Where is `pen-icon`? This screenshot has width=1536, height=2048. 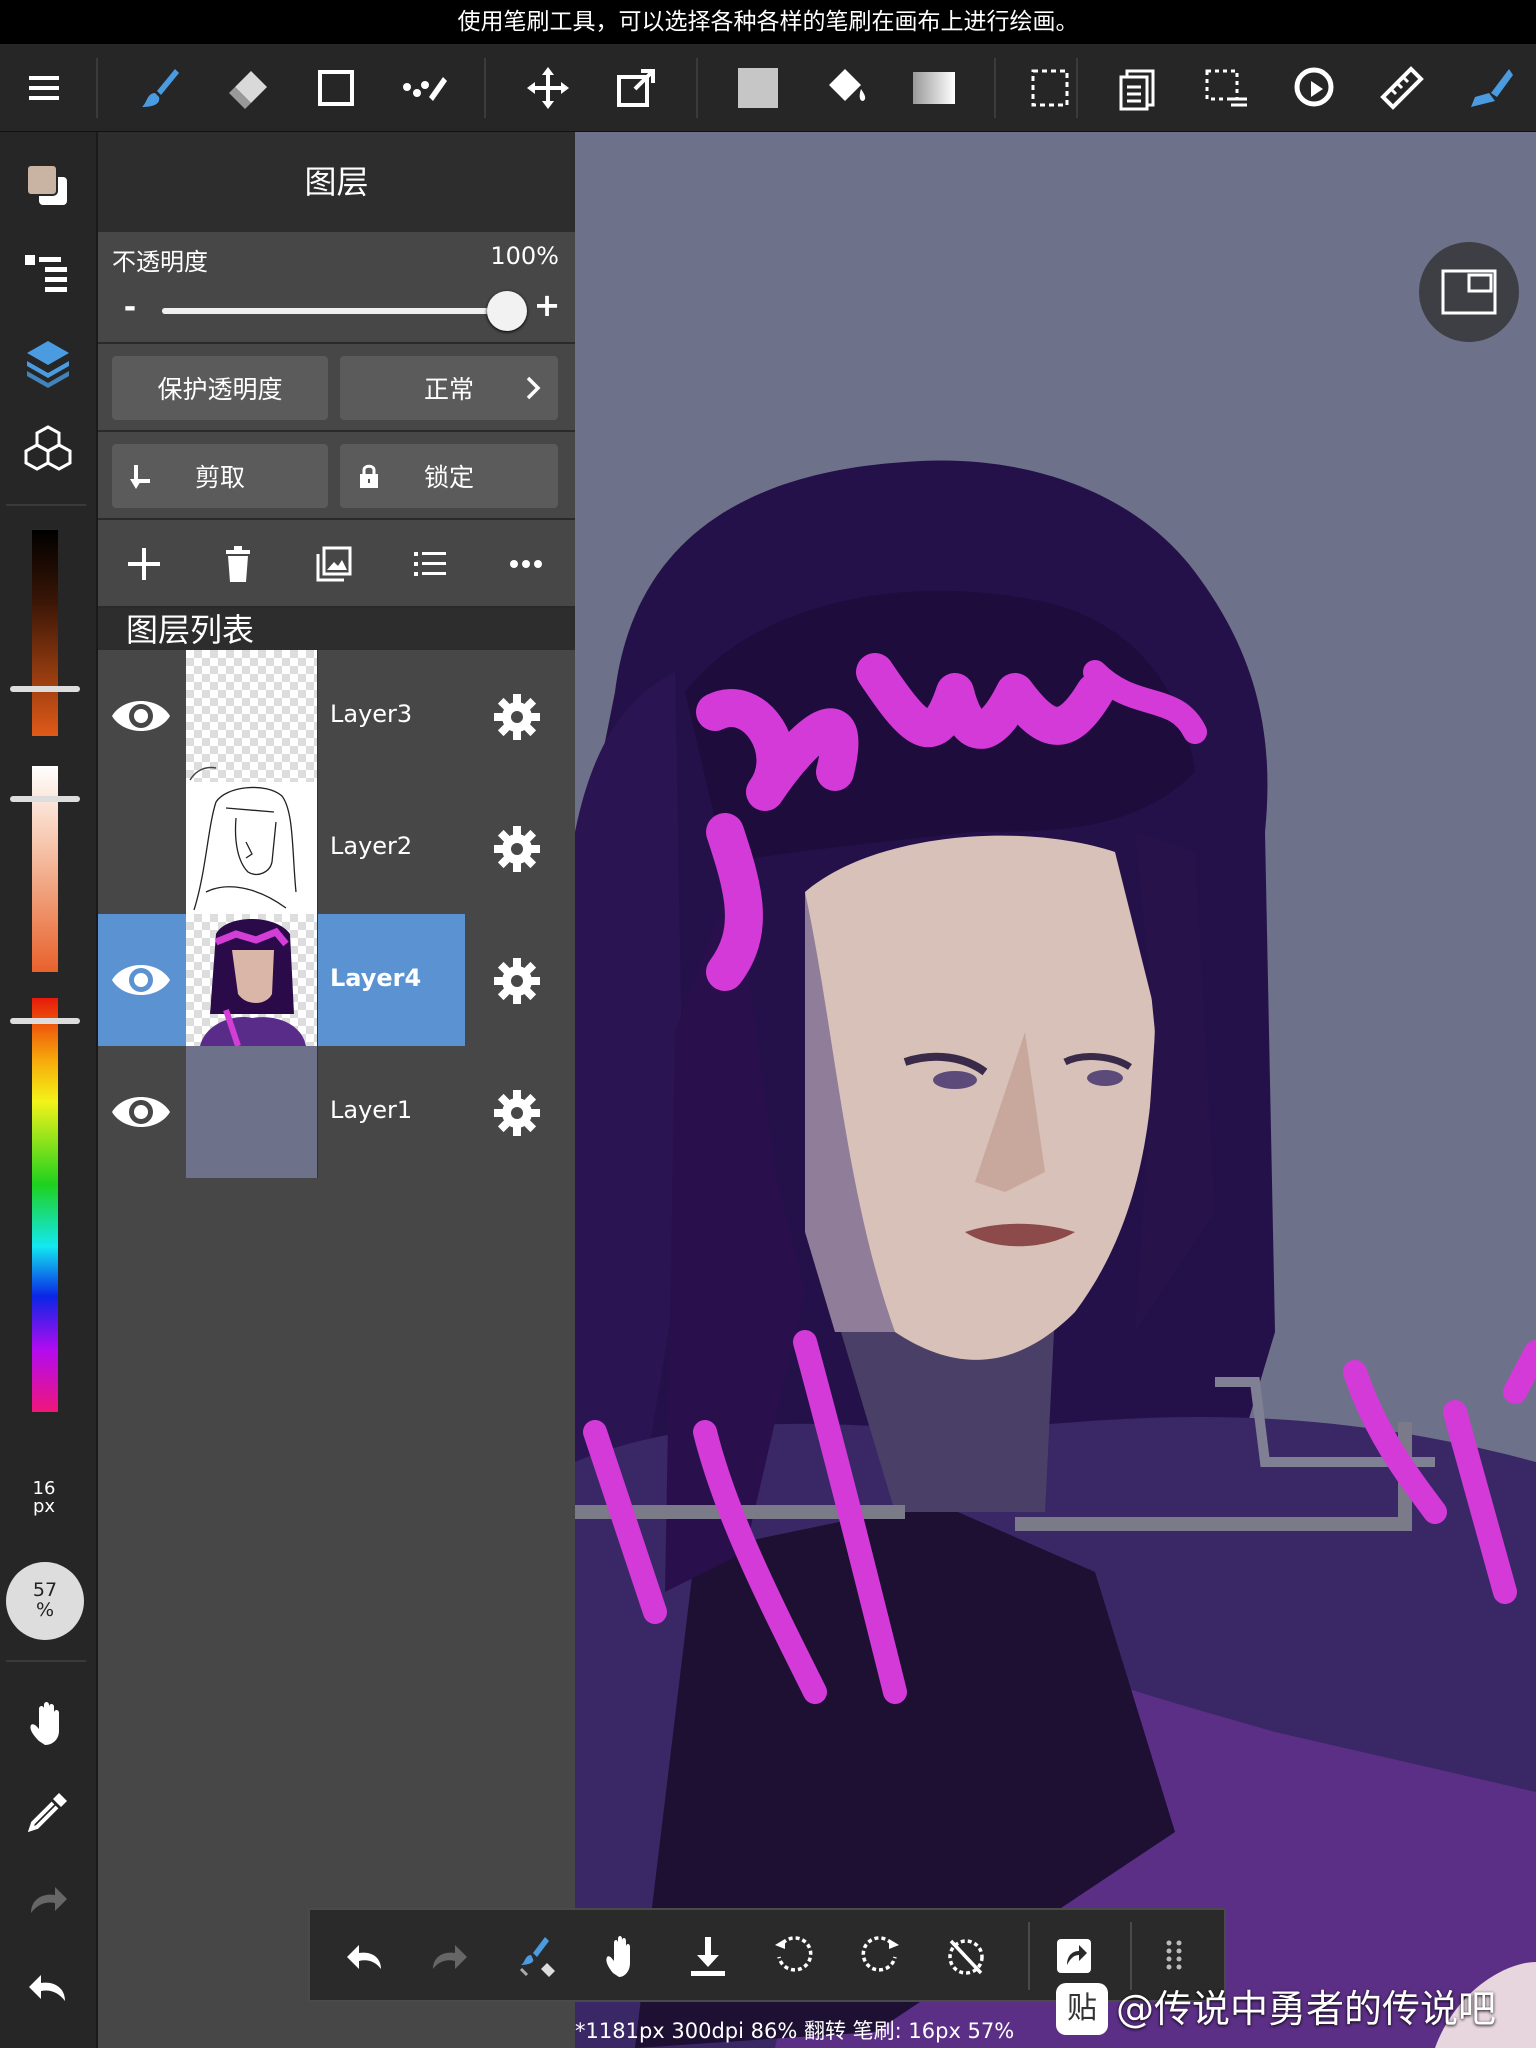 pen-icon is located at coordinates (1490, 88).